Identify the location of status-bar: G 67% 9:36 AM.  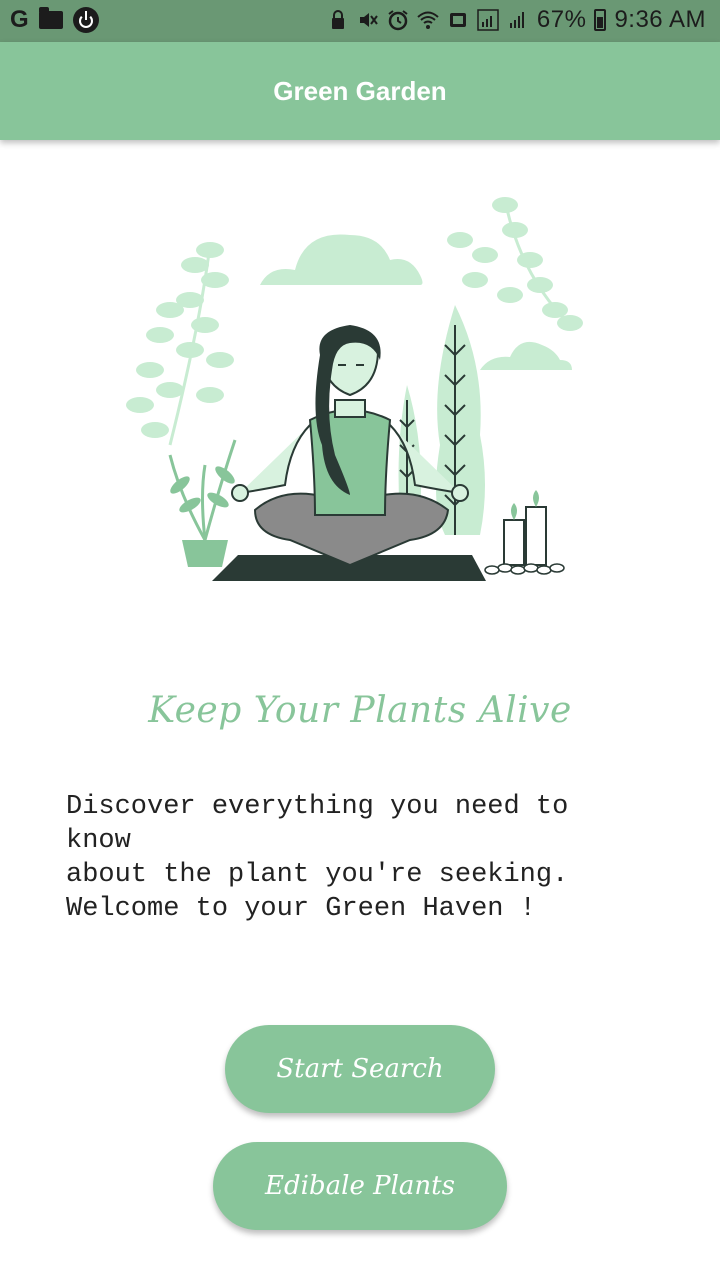
(360, 21).